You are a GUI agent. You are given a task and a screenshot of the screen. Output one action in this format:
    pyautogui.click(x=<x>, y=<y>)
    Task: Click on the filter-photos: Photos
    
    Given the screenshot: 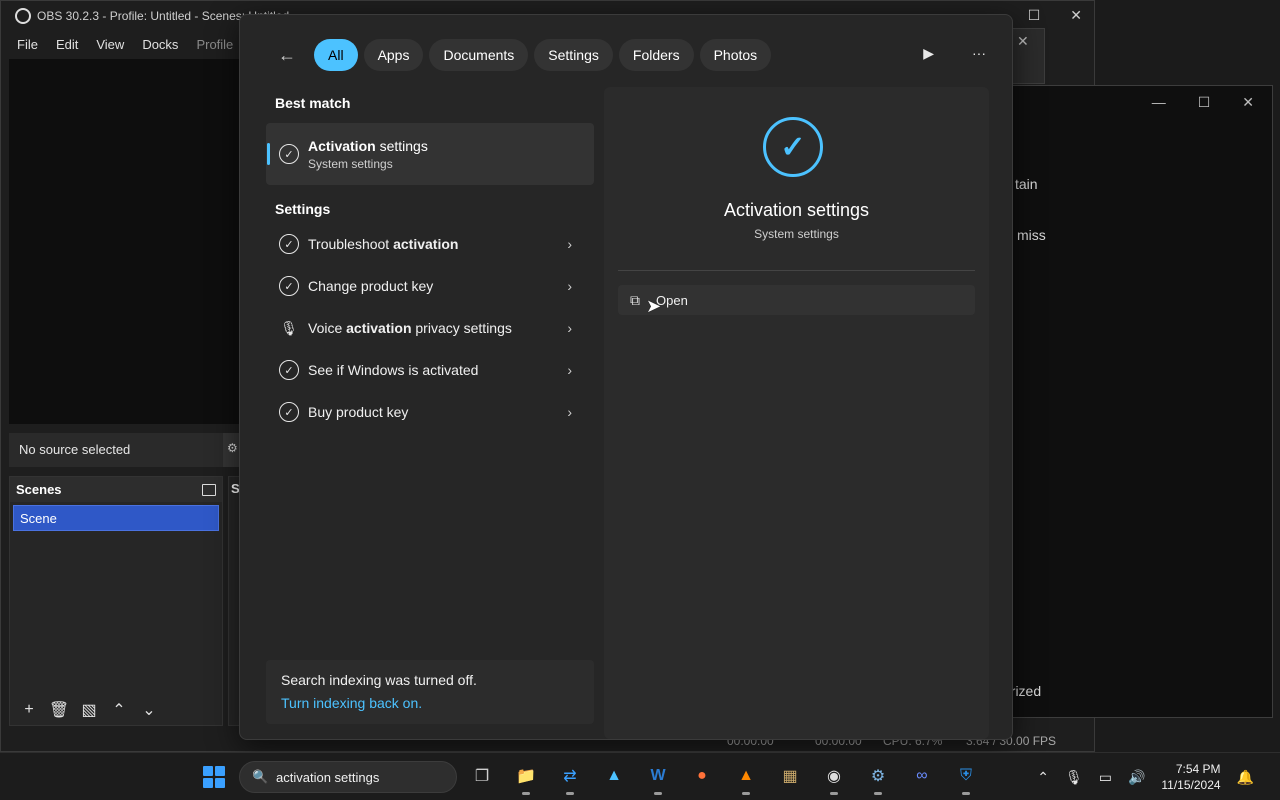 What is the action you would take?
    pyautogui.click(x=735, y=55)
    